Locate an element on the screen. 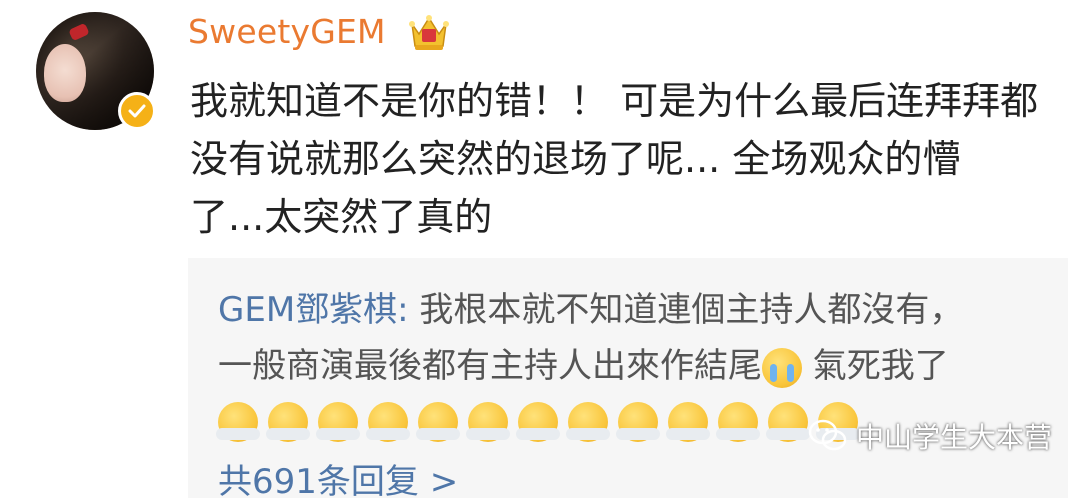 The image size is (1080, 503). comment-line: 没有说就那么突然的退场了呢... 全场观众的懵 is located at coordinates (575, 159).